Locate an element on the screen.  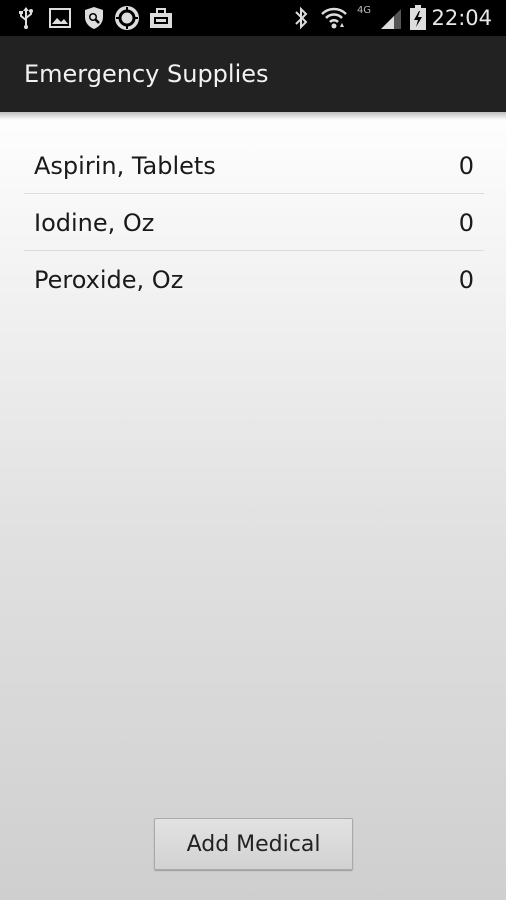
page-title: Emergency Supplies is located at coordinates (146, 74).